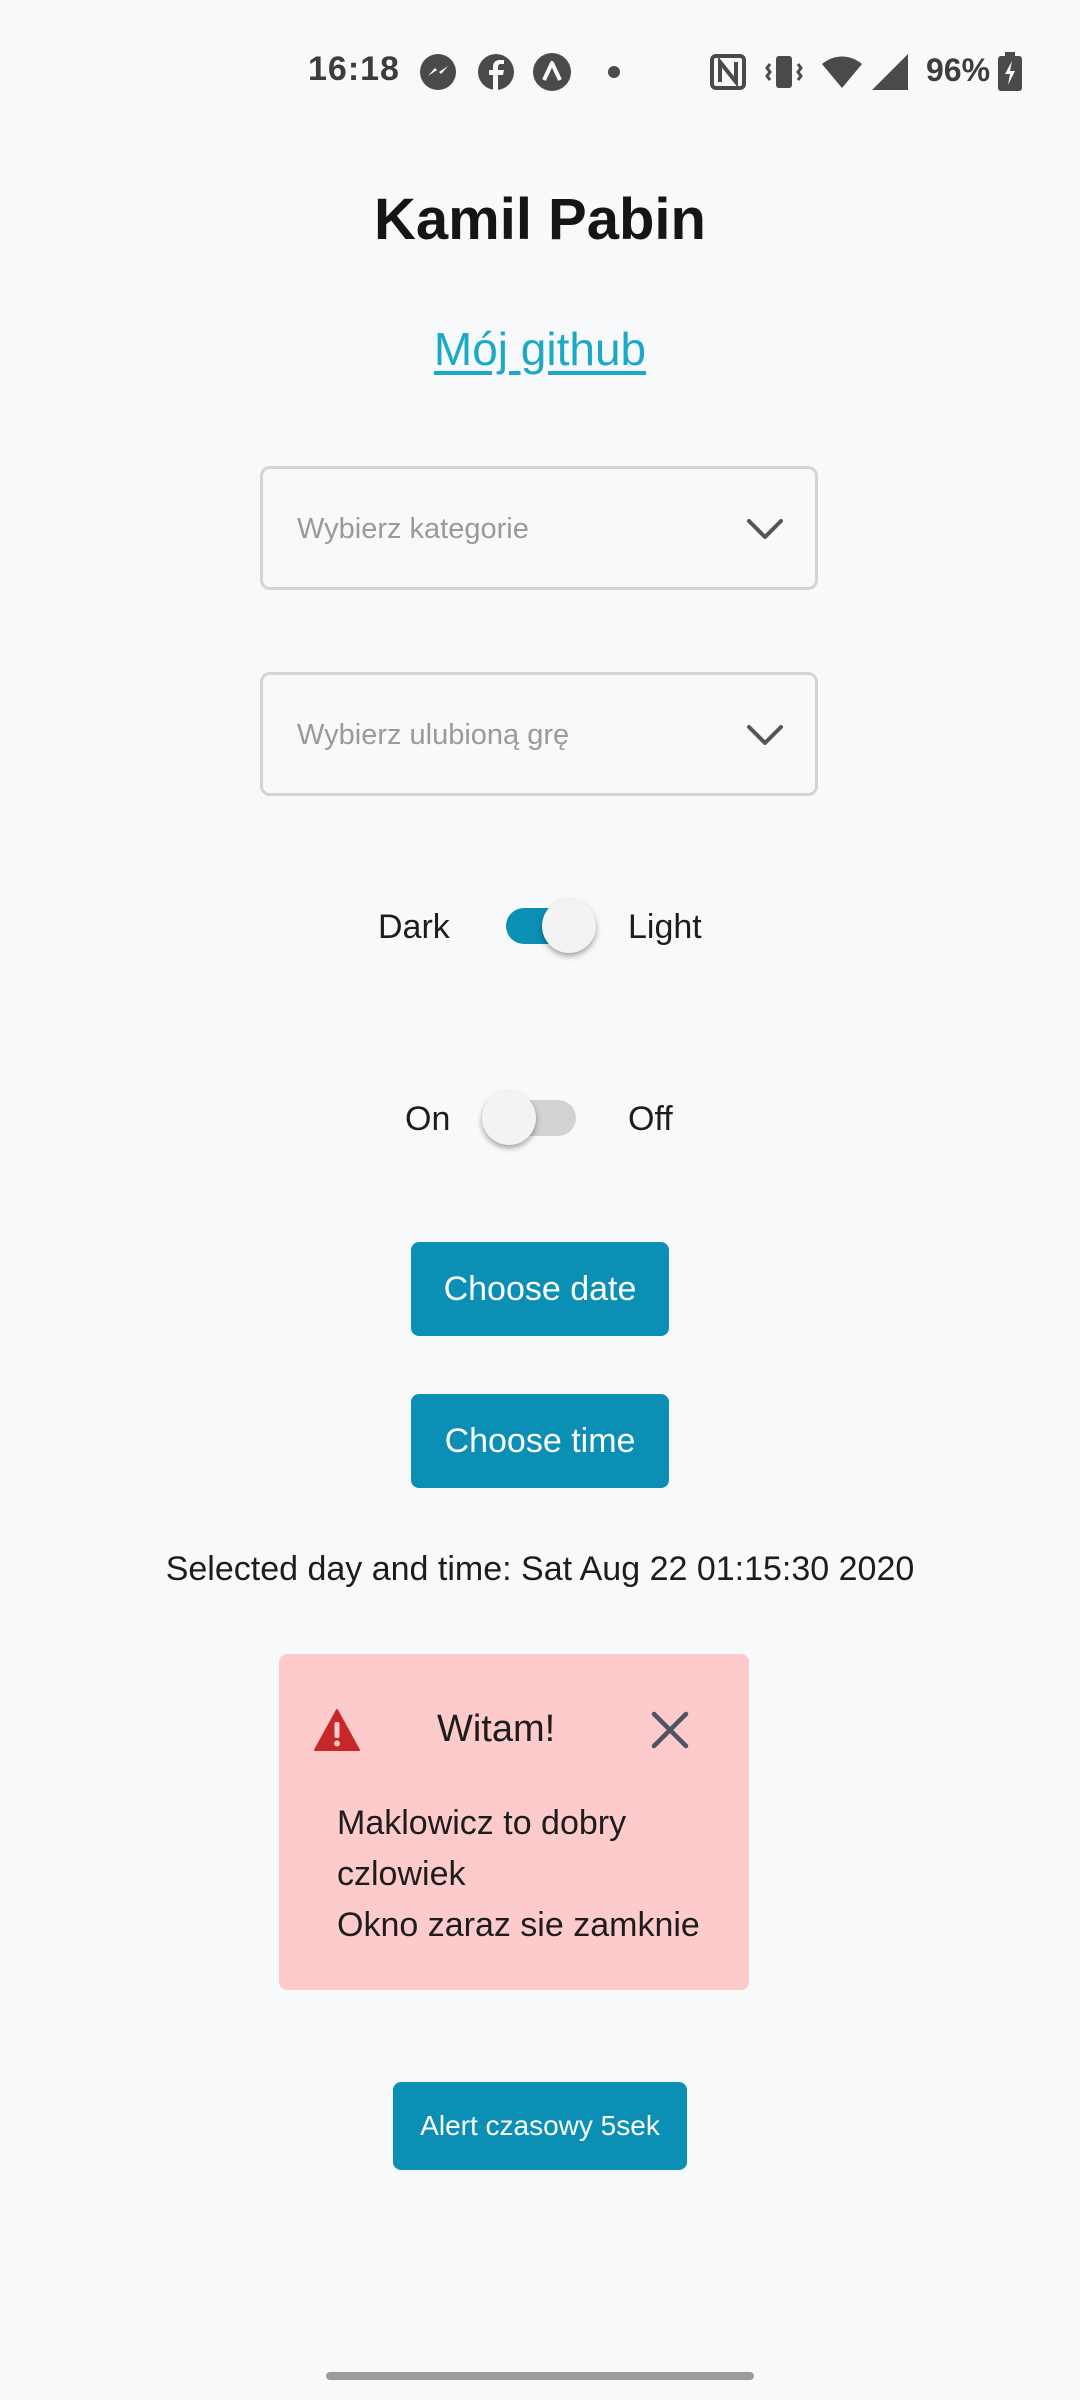  Describe the element at coordinates (540, 349) in the screenshot. I see `github-link: Mój github` at that location.